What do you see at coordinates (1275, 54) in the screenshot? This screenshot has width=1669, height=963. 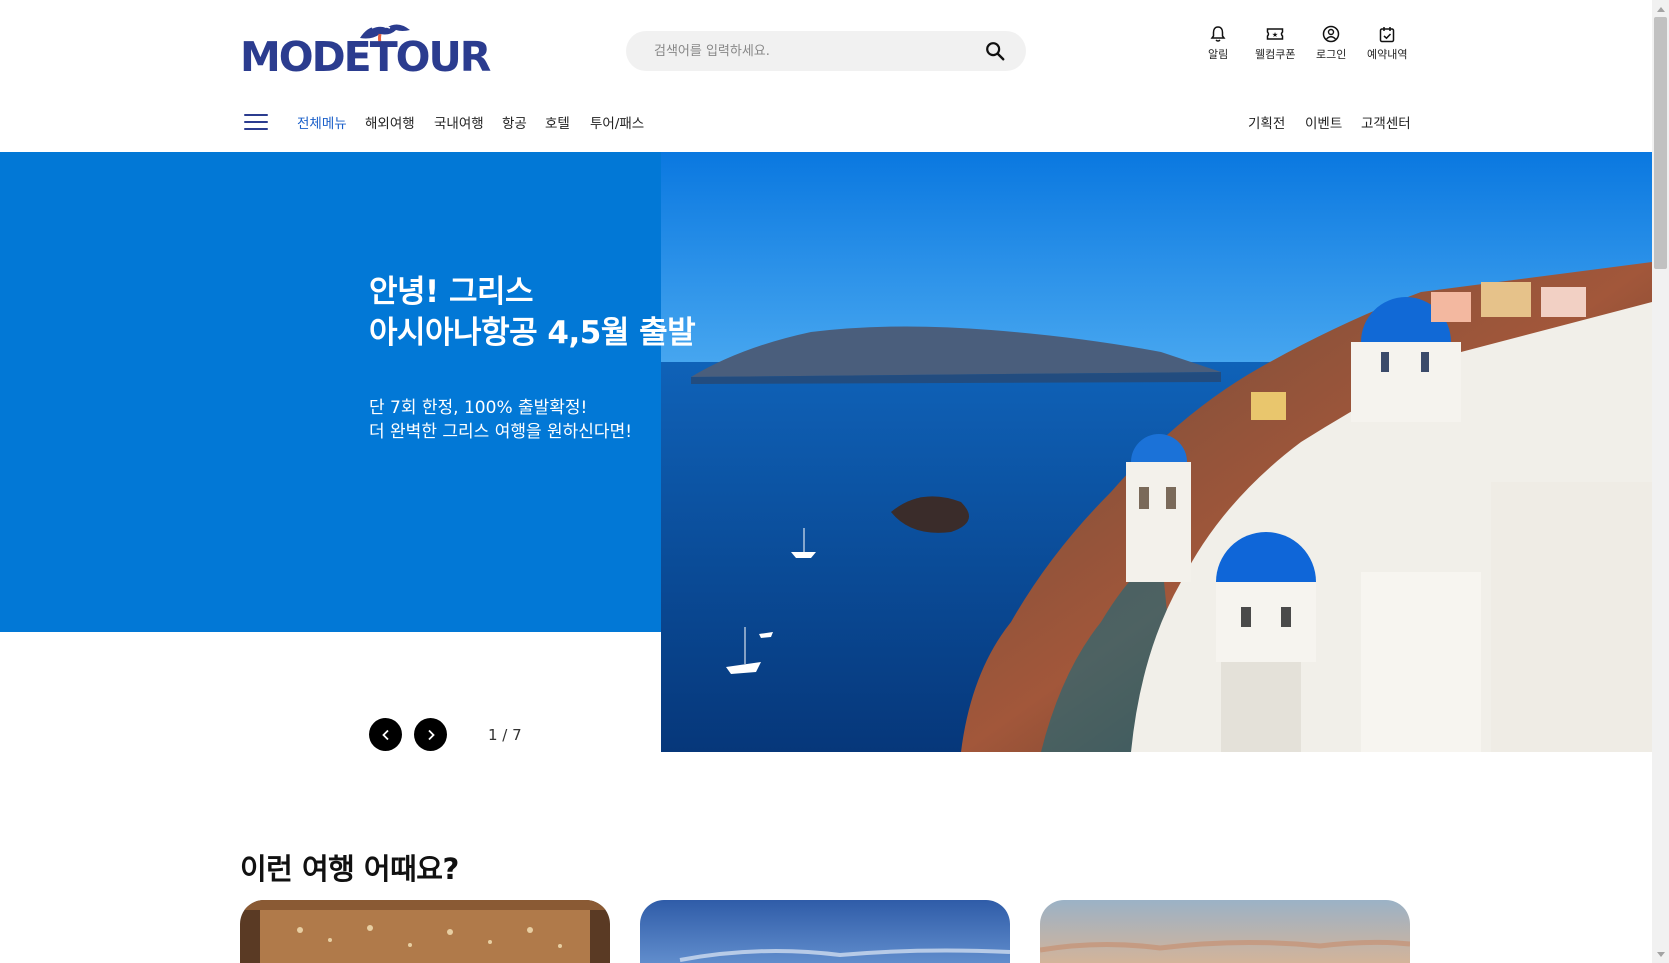 I see `welcome-coupon-label: 웰컴쿠폰` at bounding box center [1275, 54].